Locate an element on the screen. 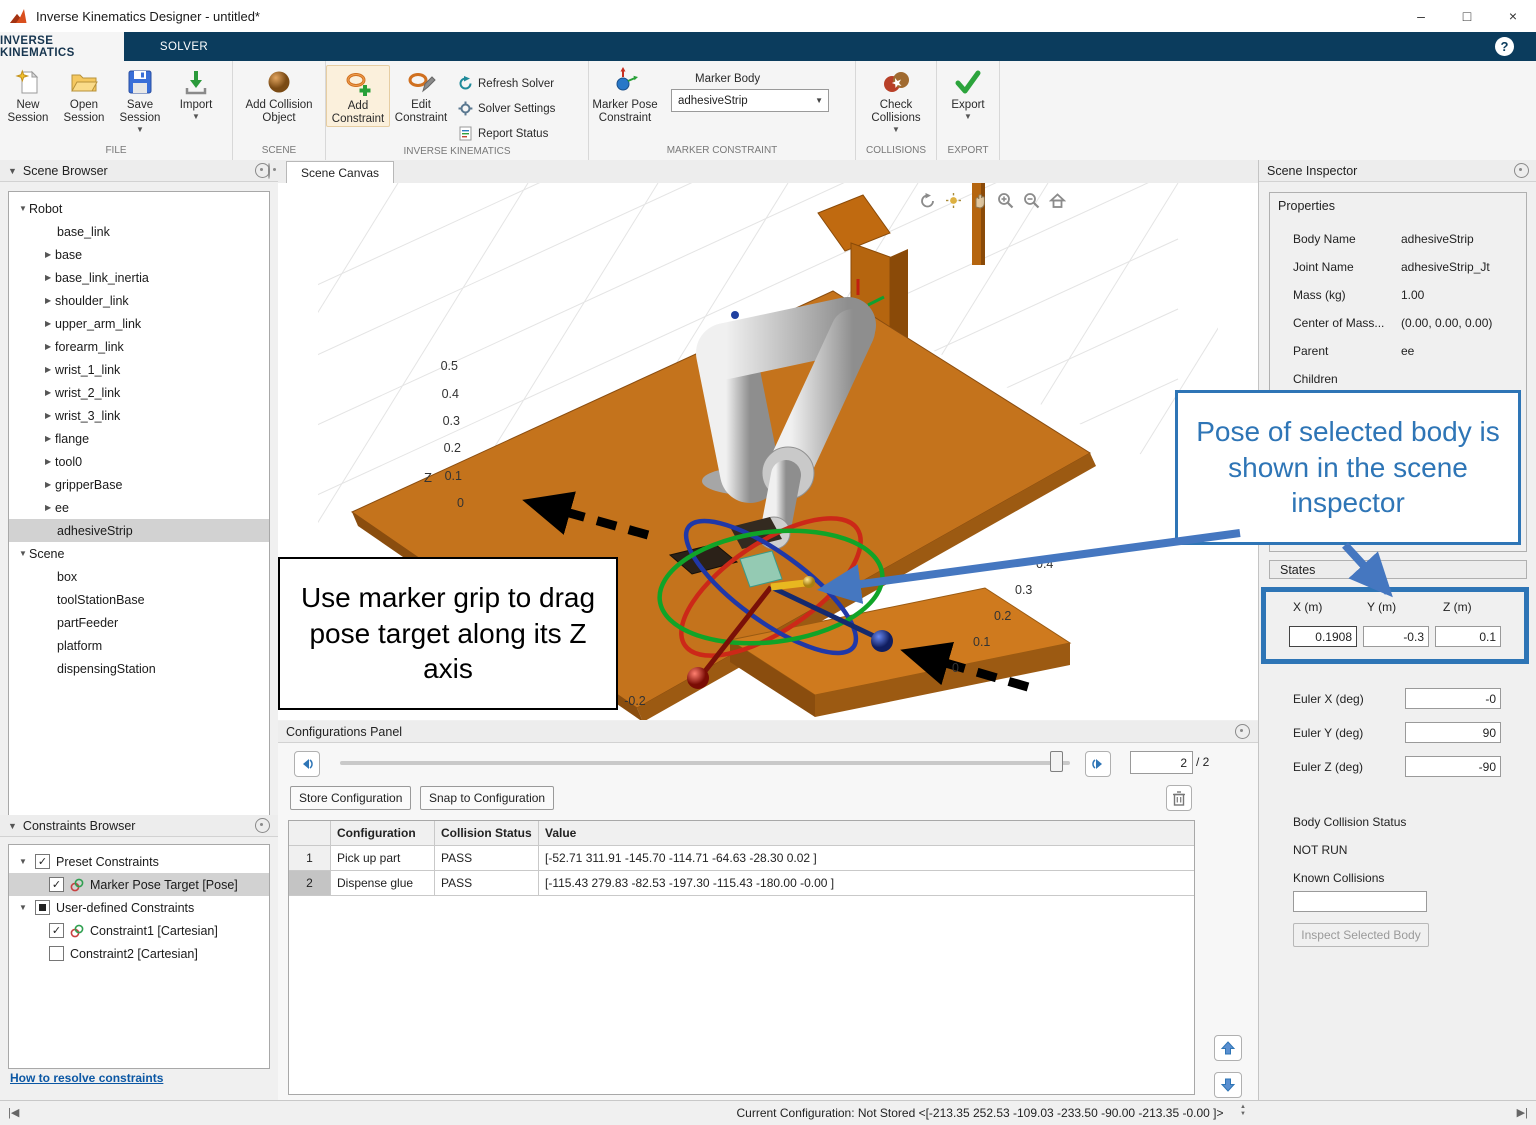 This screenshot has height=1125, width=1536. group-collisions: Check Collisions ▼ COLLISIONS is located at coordinates (896, 110).